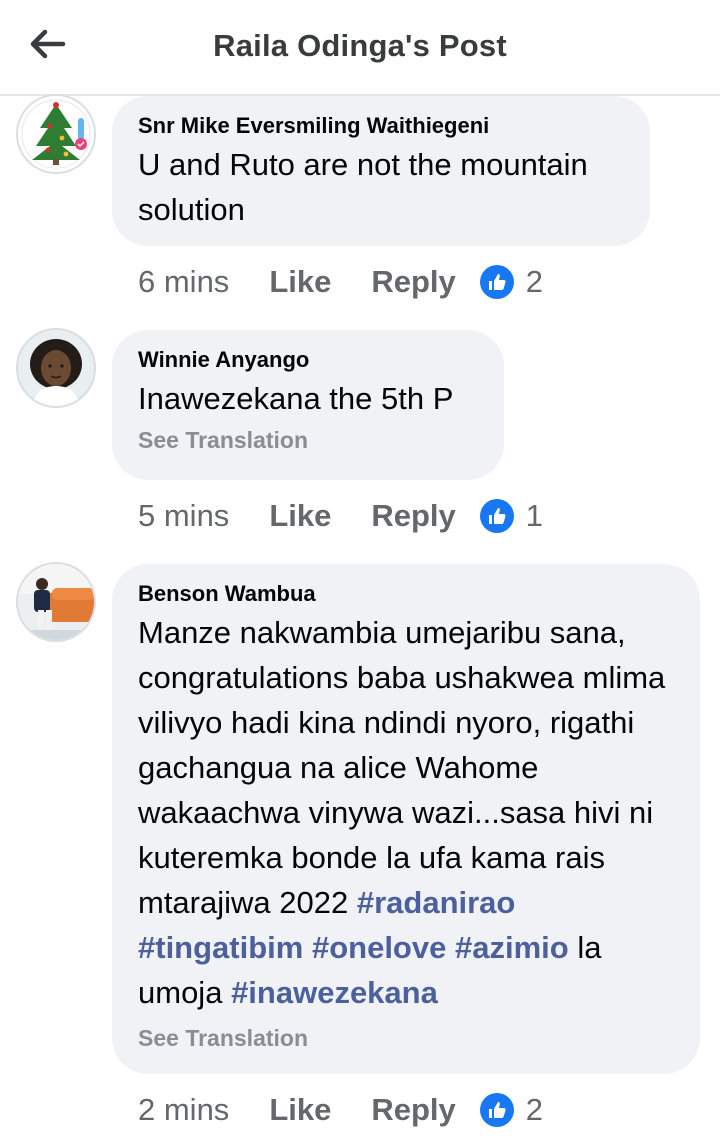 The height and width of the screenshot is (1148, 720). Describe the element at coordinates (334, 992) in the screenshot. I see `hashtag-link: #inawezekana` at that location.